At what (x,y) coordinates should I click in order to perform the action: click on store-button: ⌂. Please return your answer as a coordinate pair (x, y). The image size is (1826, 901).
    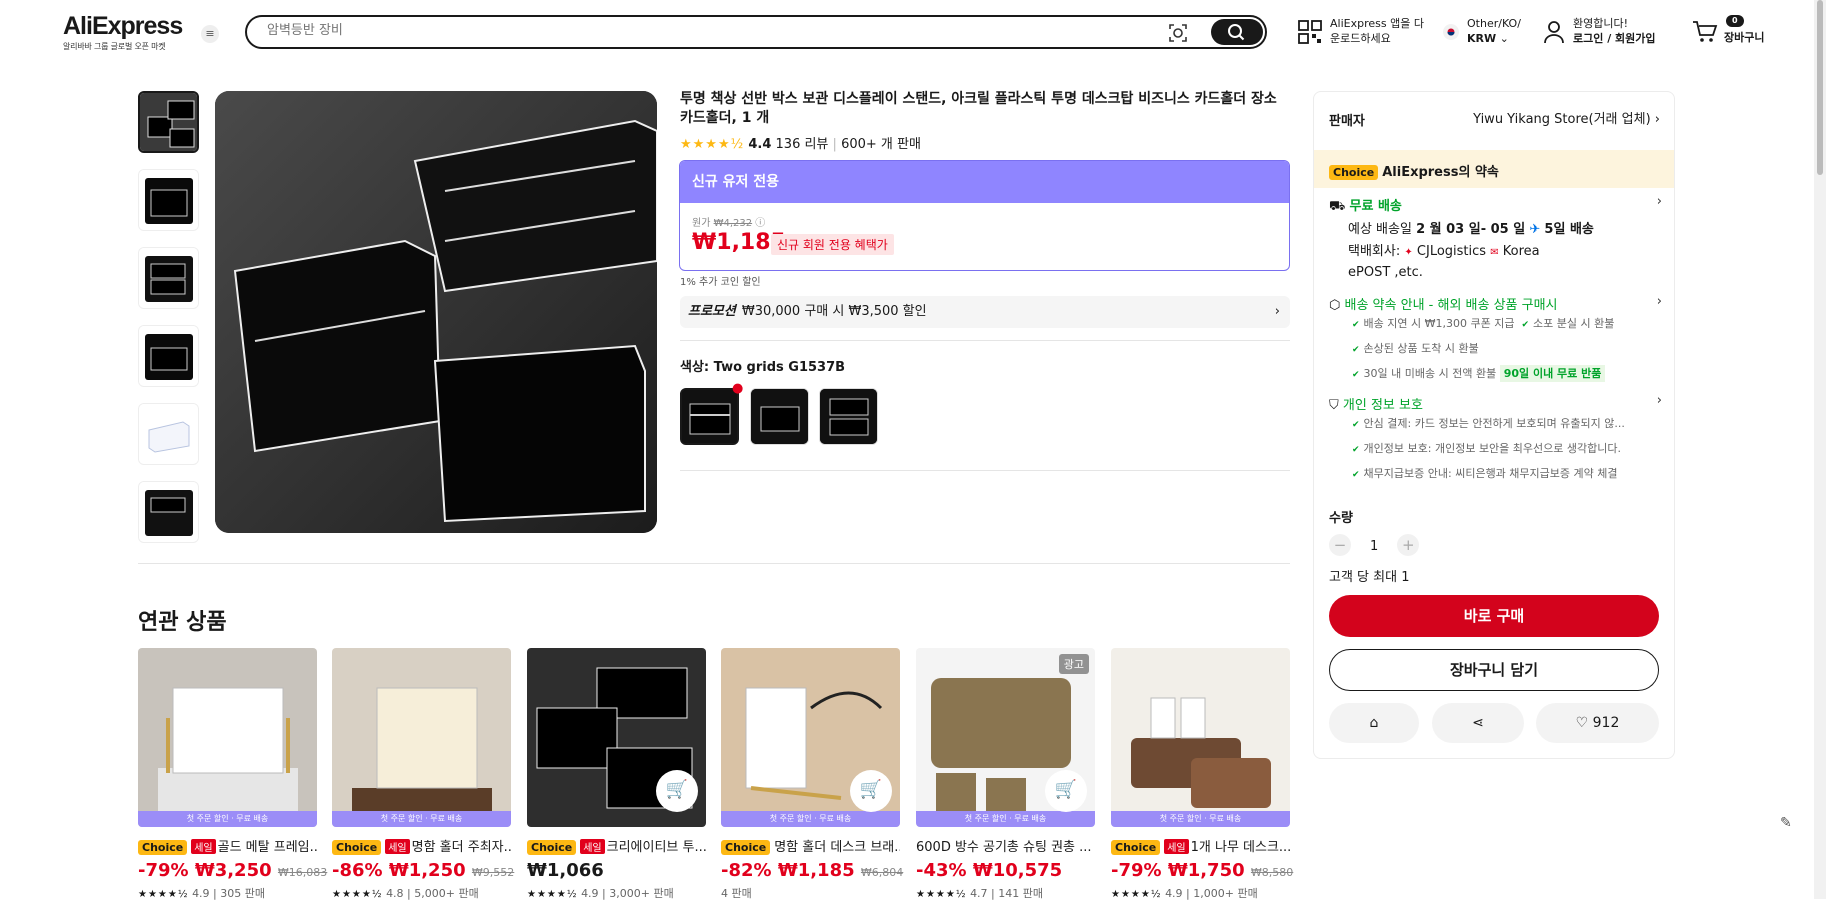
    Looking at the image, I should click on (1374, 723).